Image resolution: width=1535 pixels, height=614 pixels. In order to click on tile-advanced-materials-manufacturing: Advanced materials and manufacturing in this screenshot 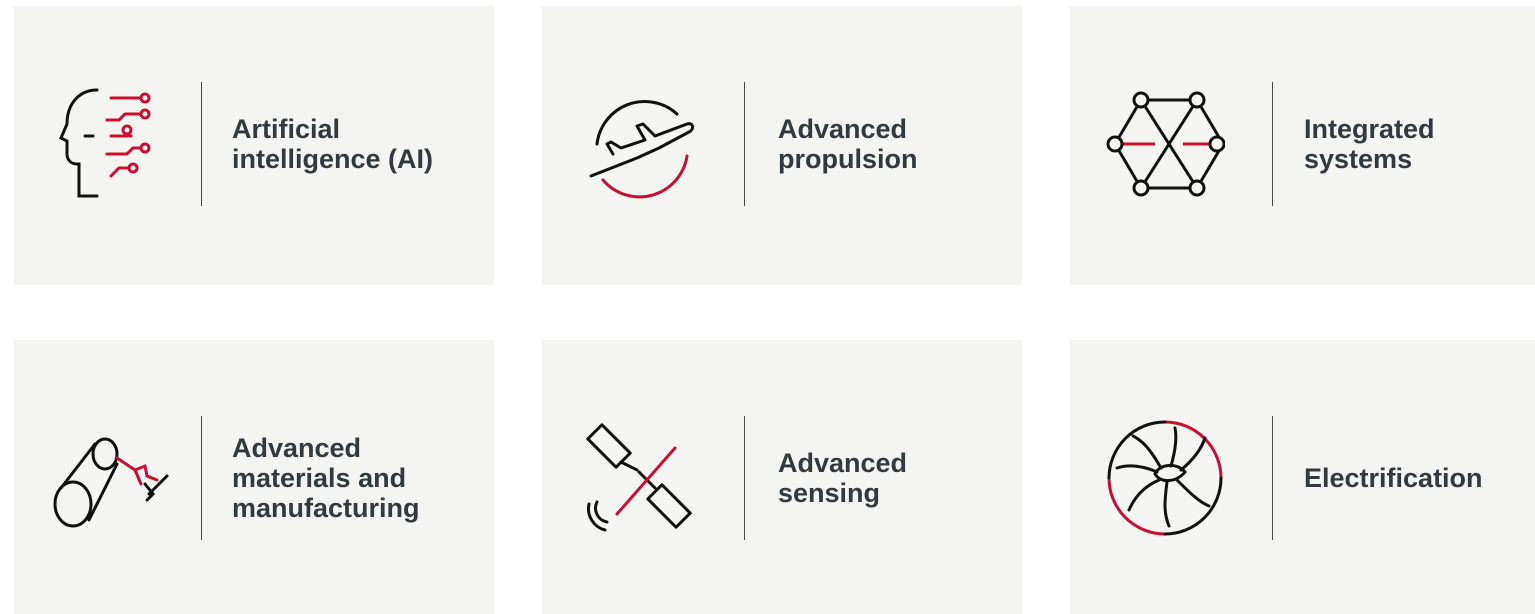, I will do `click(254, 477)`.